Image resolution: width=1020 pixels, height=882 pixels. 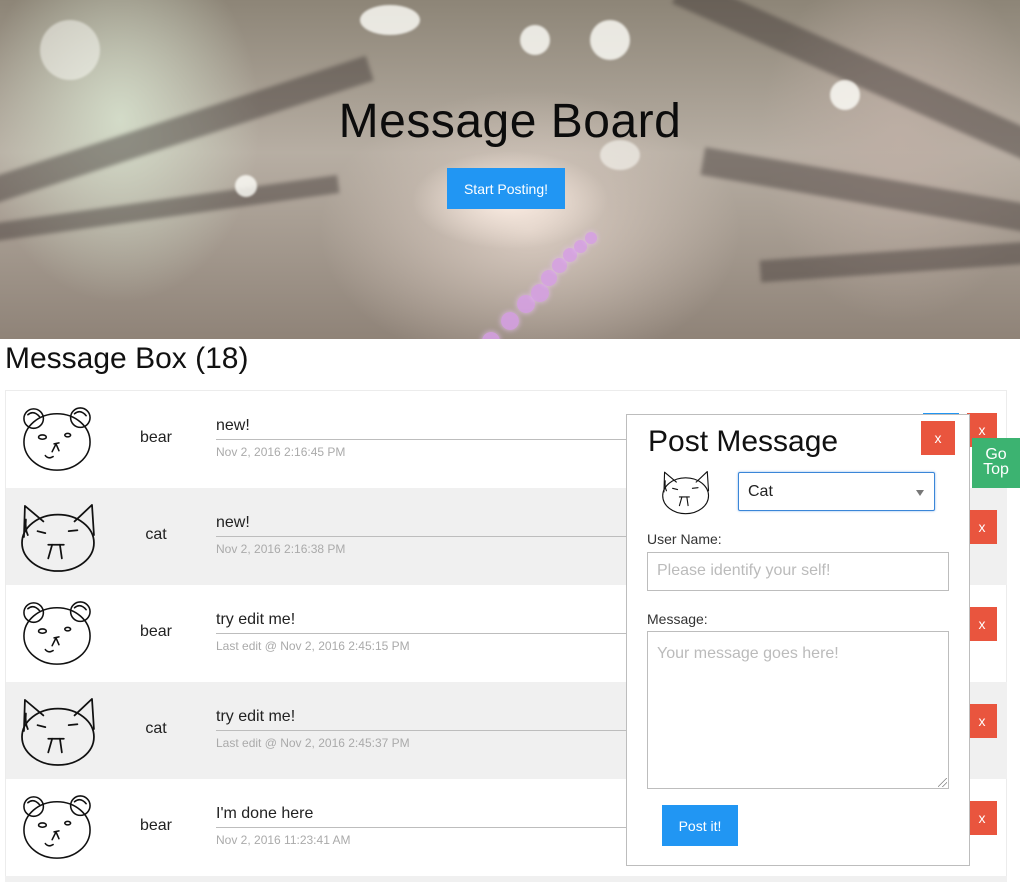 I want to click on page-title: Message Board, so click(x=510, y=121).